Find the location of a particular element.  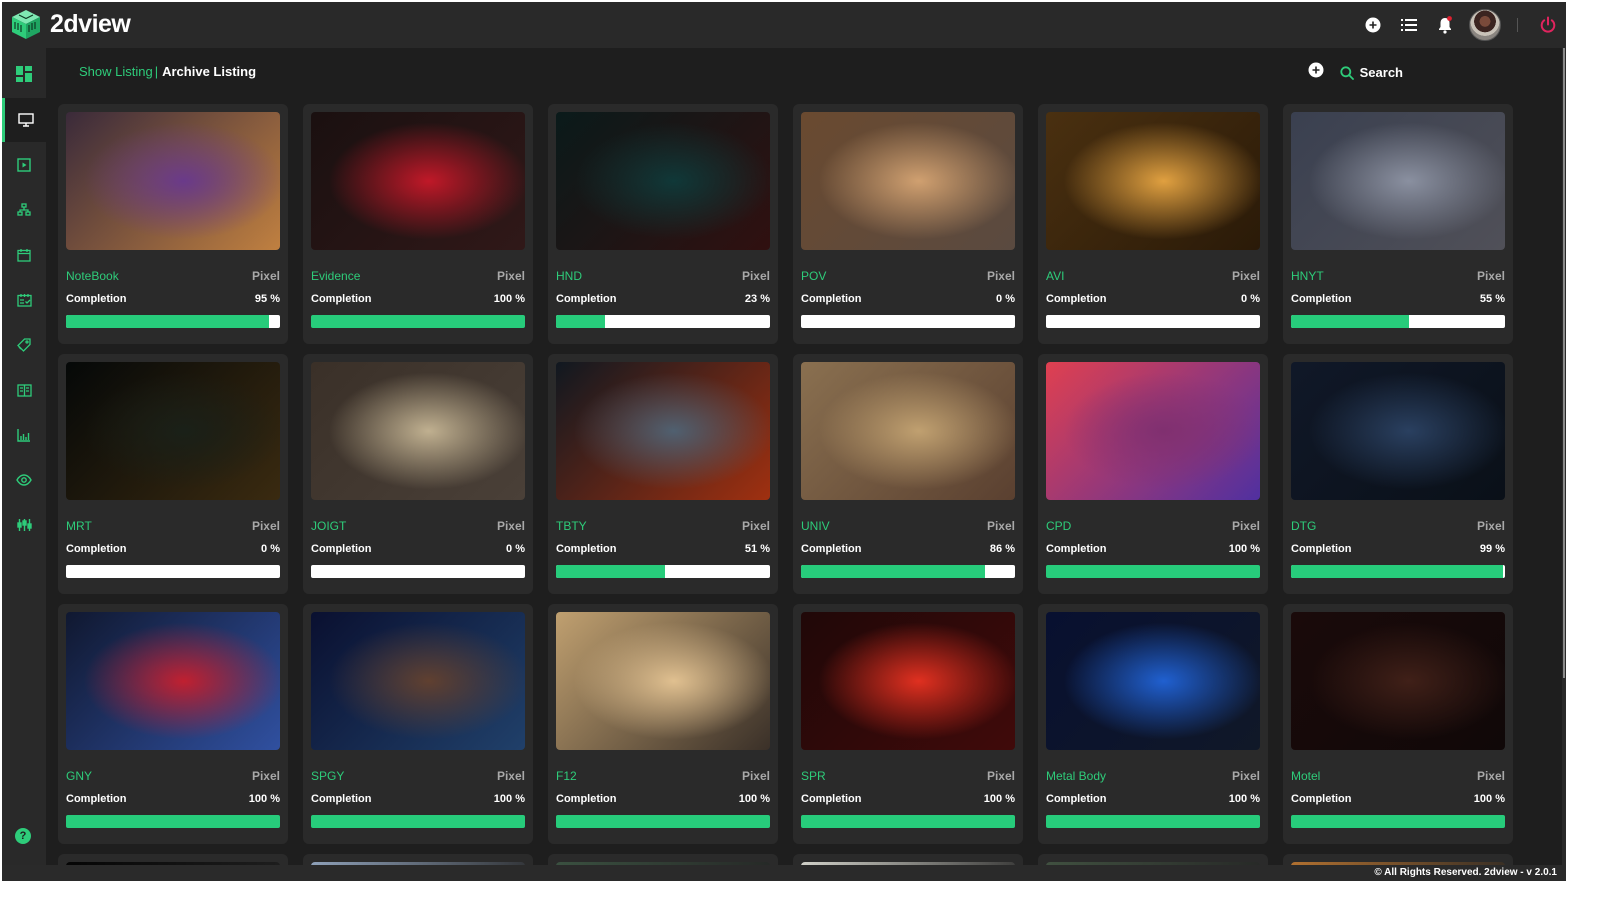

completion-value: 0 % is located at coordinates (270, 549).